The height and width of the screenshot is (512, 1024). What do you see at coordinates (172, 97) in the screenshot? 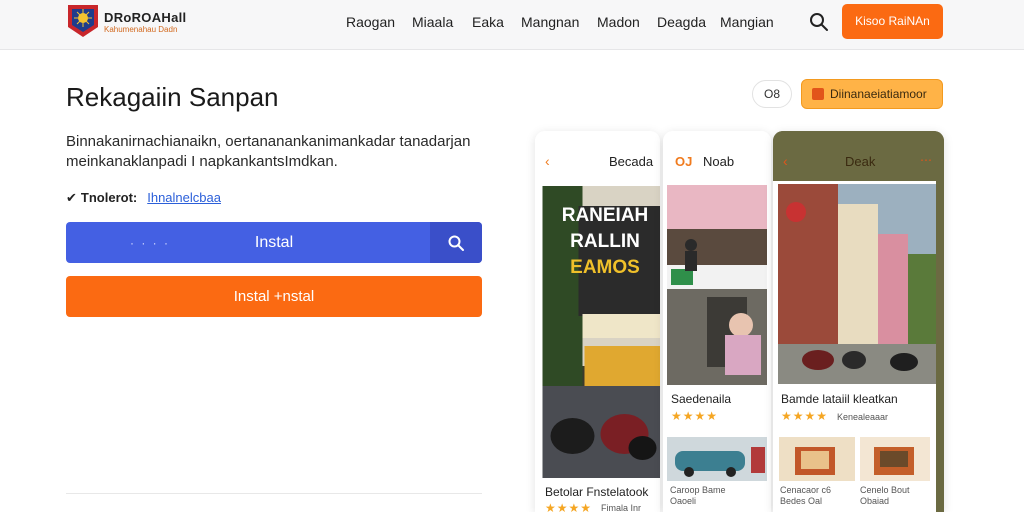
I see `page-title: Rekagaiin Sanpan` at bounding box center [172, 97].